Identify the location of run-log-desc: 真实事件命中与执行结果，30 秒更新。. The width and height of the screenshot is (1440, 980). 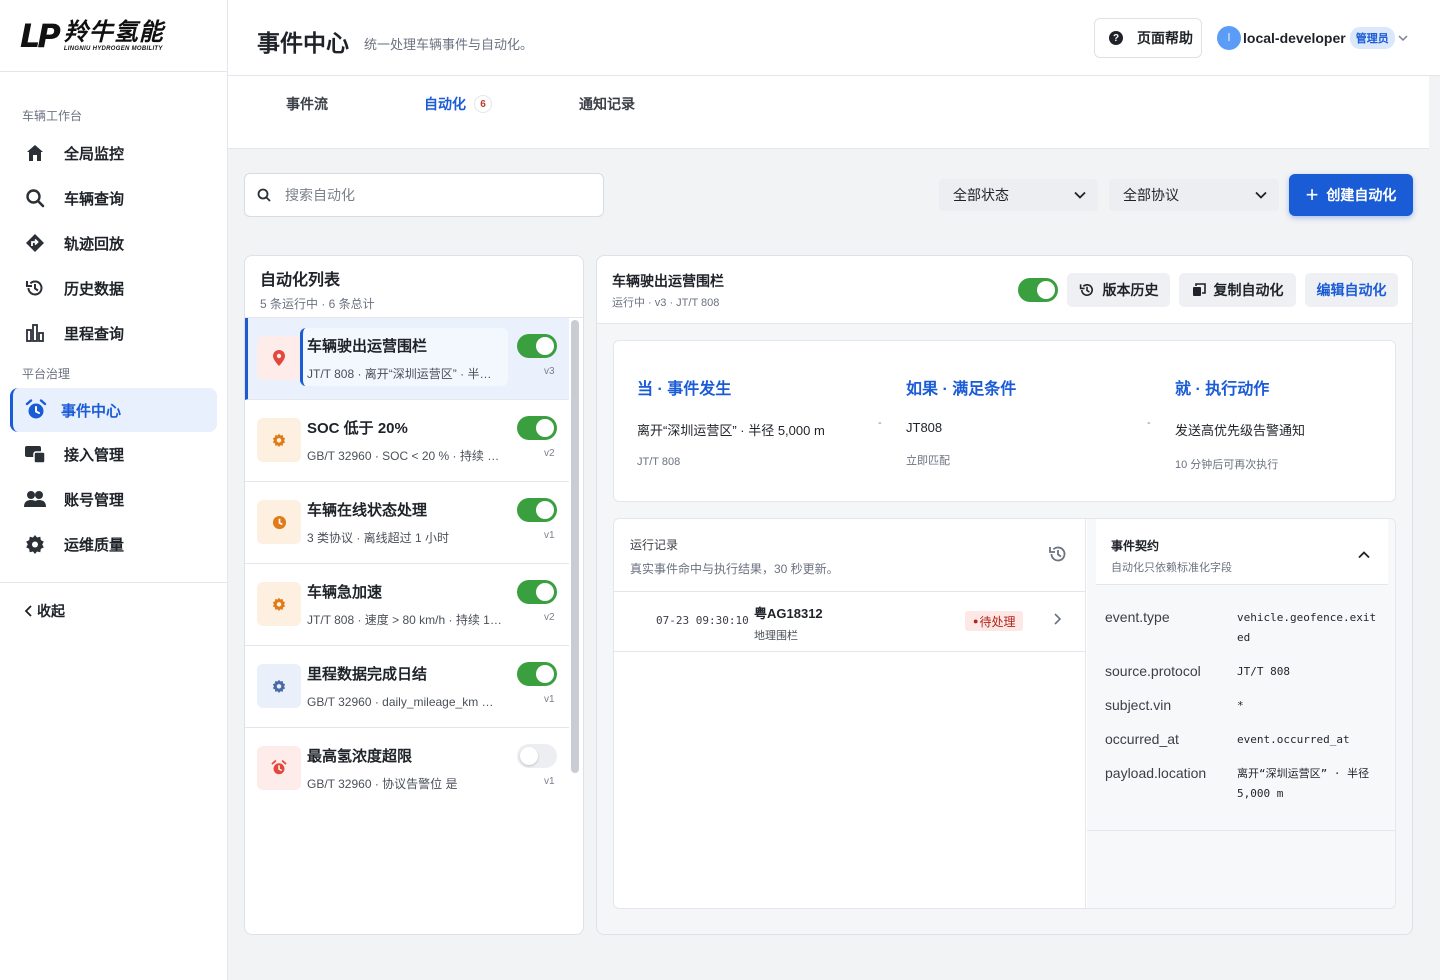
(734, 569).